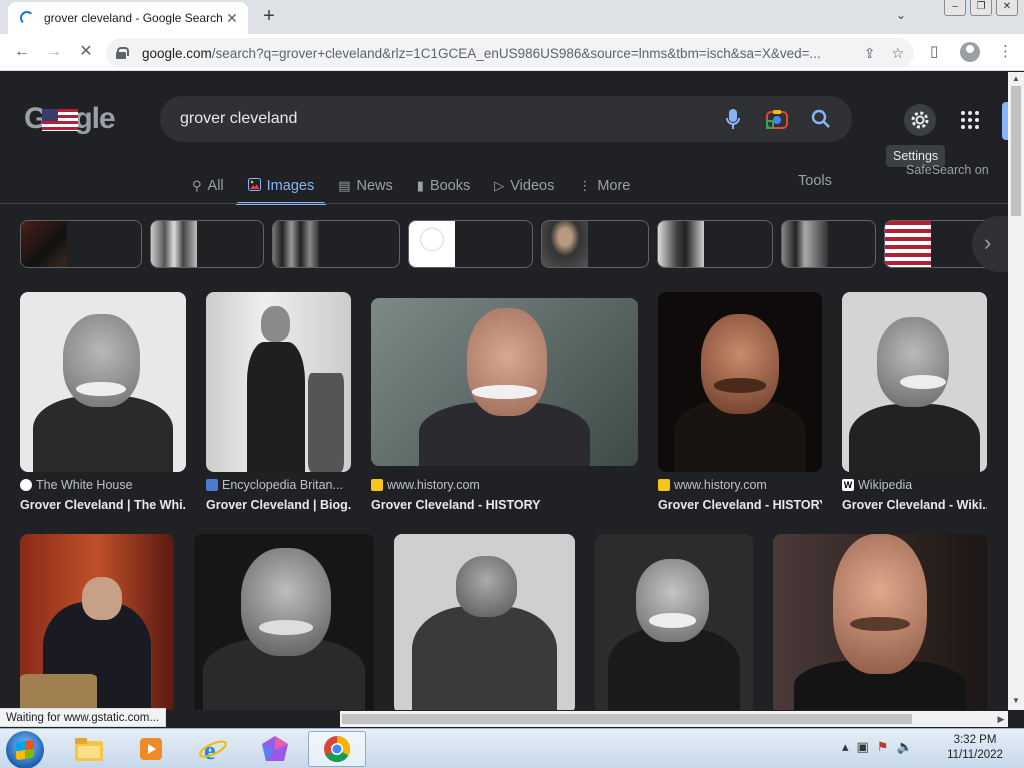 The width and height of the screenshot is (1024, 768). Describe the element at coordinates (975, 748) in the screenshot. I see `system-clock: 3:32 PM 11/11/2022` at that location.